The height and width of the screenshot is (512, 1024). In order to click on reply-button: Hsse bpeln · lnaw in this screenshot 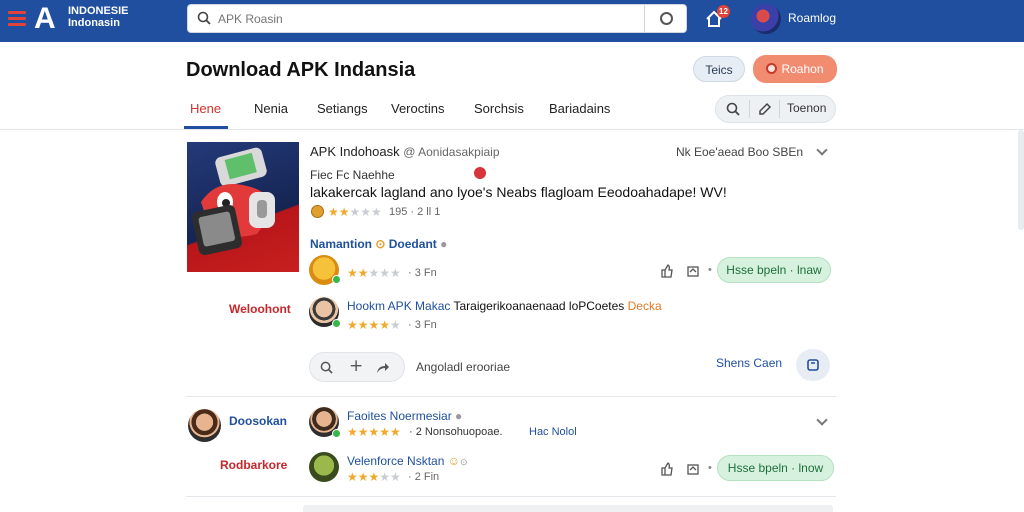, I will do `click(774, 270)`.